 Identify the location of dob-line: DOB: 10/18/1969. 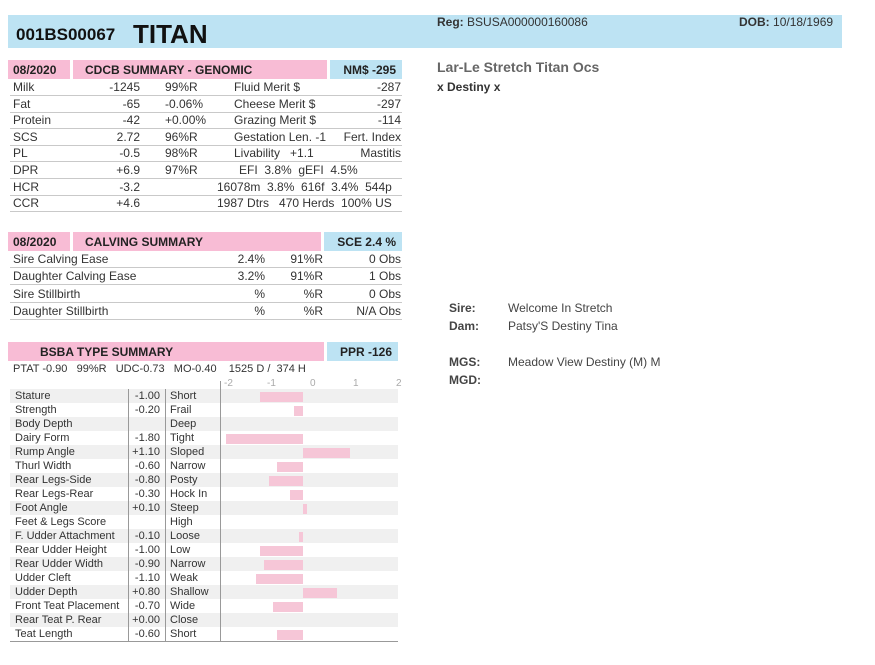
(786, 22).